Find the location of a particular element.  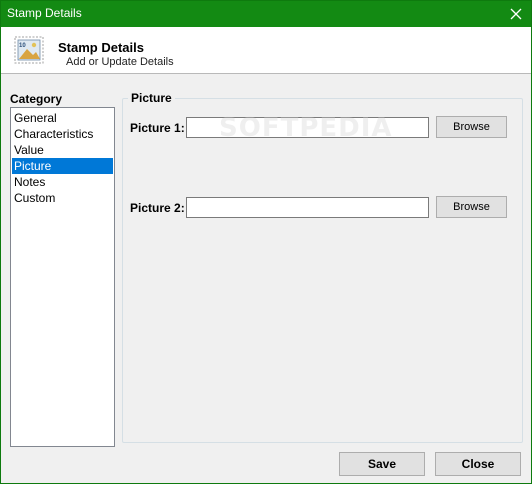

category-item-general: General is located at coordinates (62, 118).